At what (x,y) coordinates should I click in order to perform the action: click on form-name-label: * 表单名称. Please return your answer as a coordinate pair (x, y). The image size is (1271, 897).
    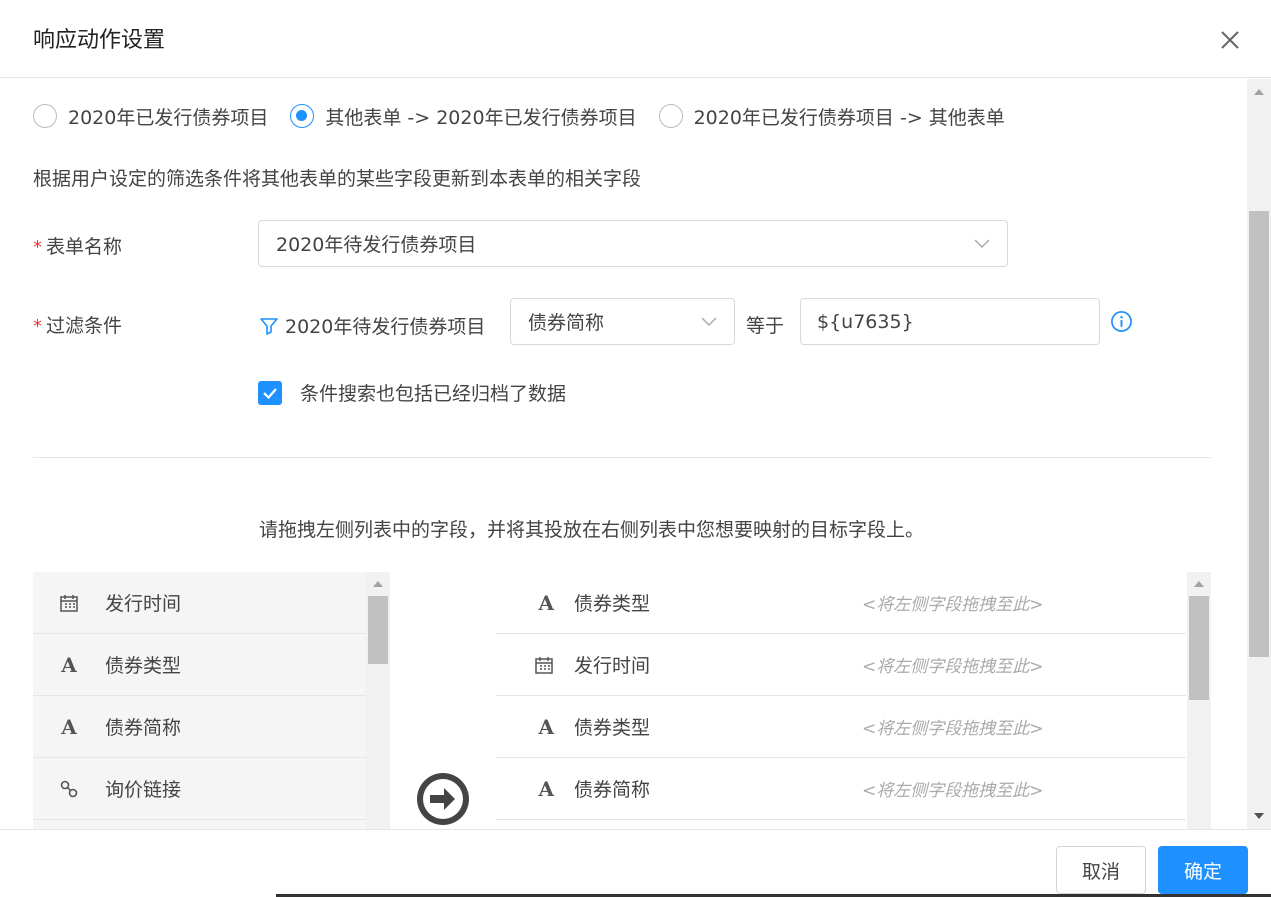
    Looking at the image, I should click on (77, 245).